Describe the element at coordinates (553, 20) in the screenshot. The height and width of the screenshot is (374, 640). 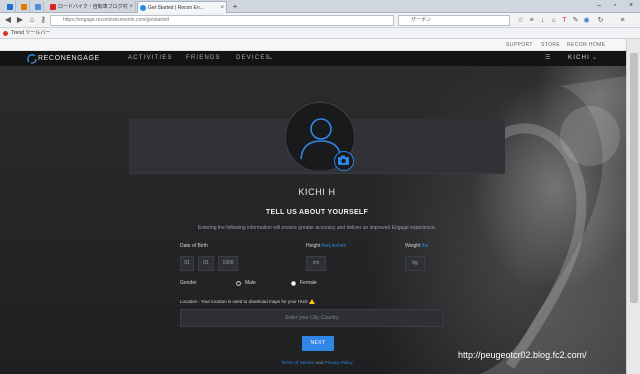
I see `home-button-icon: ⌂` at that location.